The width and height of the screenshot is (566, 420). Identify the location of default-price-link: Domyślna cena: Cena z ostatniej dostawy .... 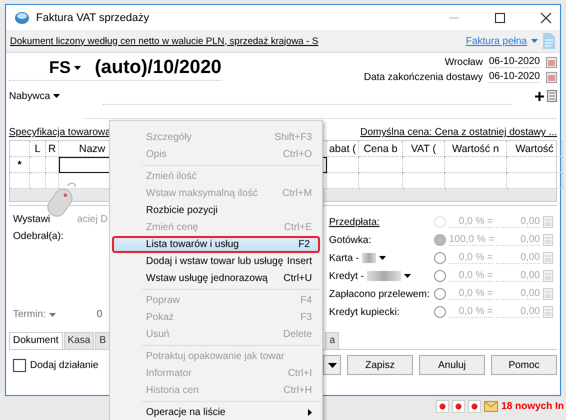
(458, 132).